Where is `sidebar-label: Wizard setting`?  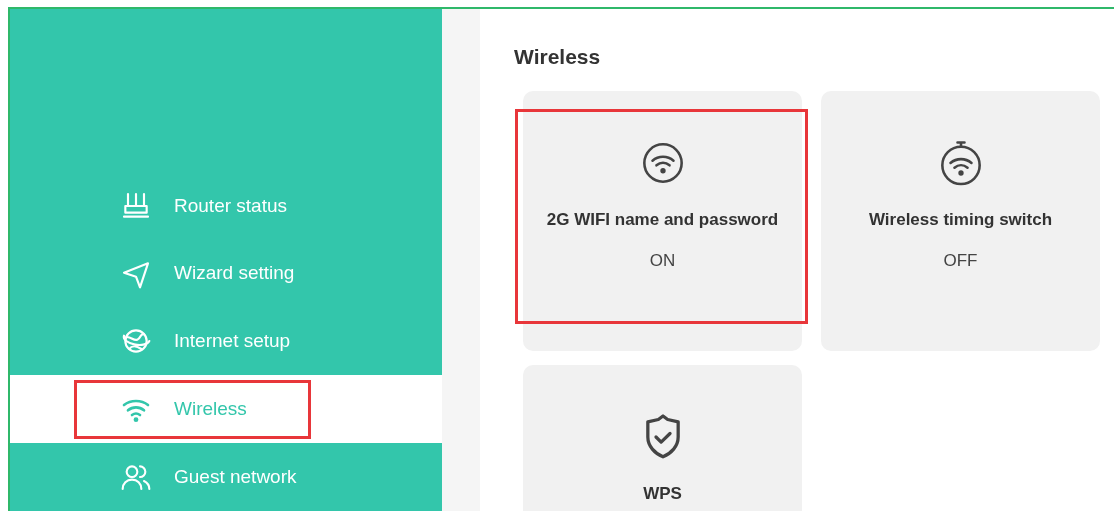 sidebar-label: Wizard setting is located at coordinates (234, 273).